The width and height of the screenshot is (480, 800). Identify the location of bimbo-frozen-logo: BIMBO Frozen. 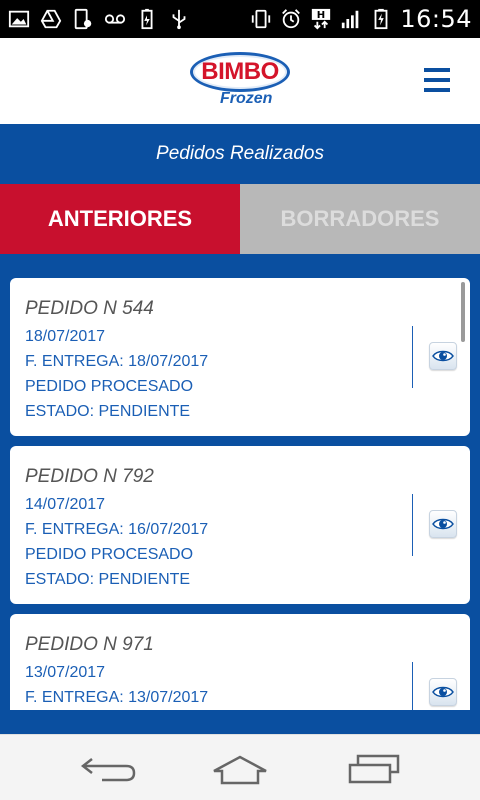
(240, 81).